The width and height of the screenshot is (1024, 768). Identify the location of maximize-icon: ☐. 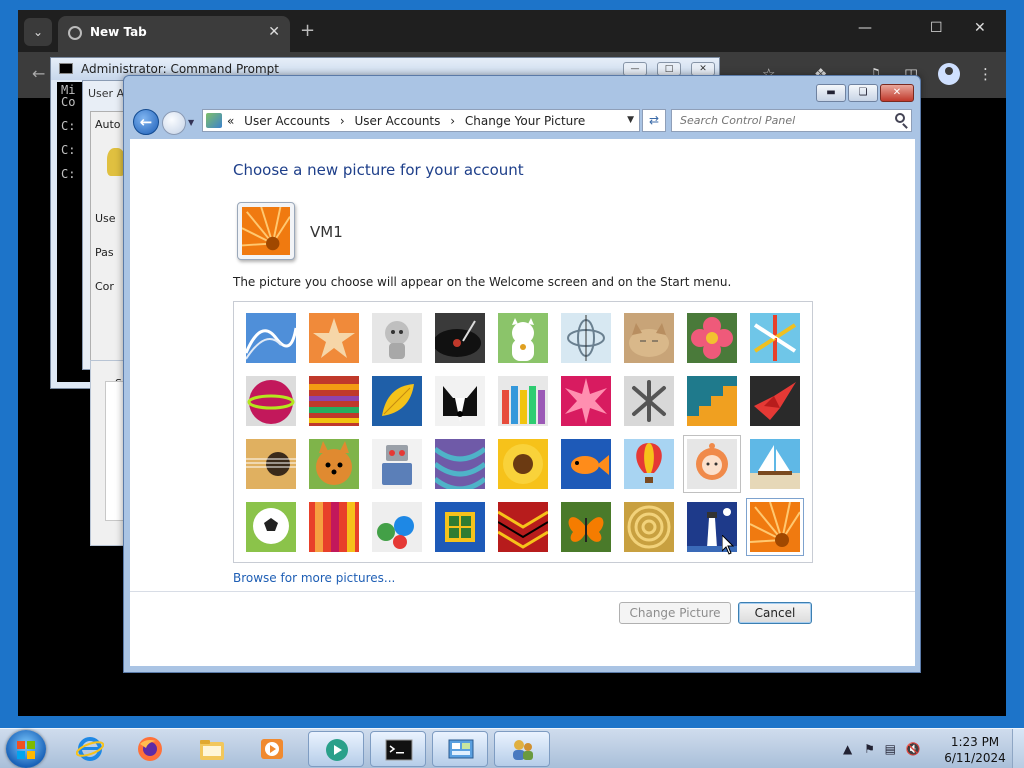
(936, 28).